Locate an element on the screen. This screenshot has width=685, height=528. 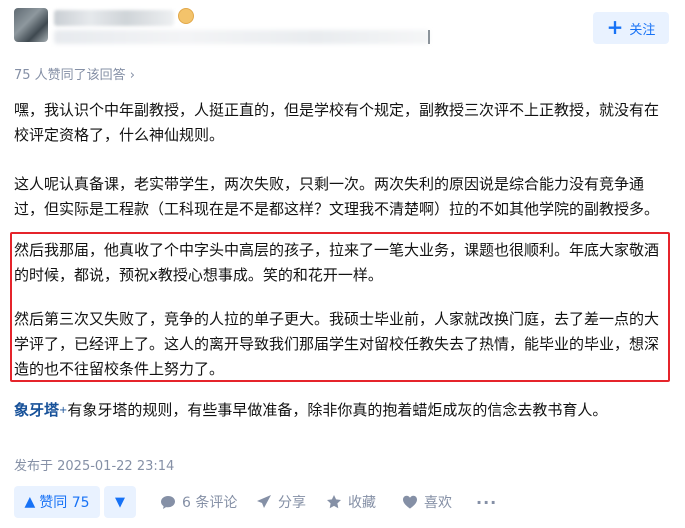
follow-button: + 关注 is located at coordinates (631, 28).